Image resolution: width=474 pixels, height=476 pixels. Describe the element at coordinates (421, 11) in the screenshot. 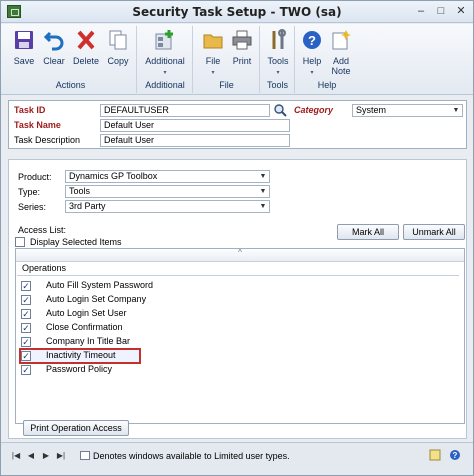

I see `minimize-icon: –` at that location.